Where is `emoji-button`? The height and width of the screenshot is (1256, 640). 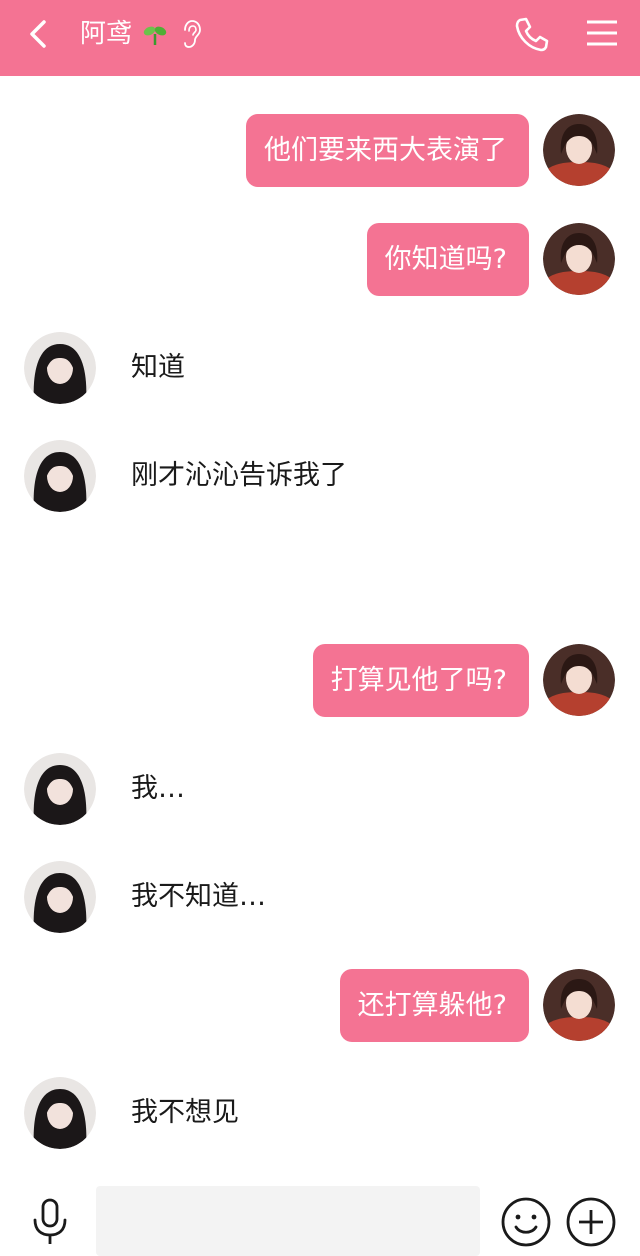 emoji-button is located at coordinates (526, 1222).